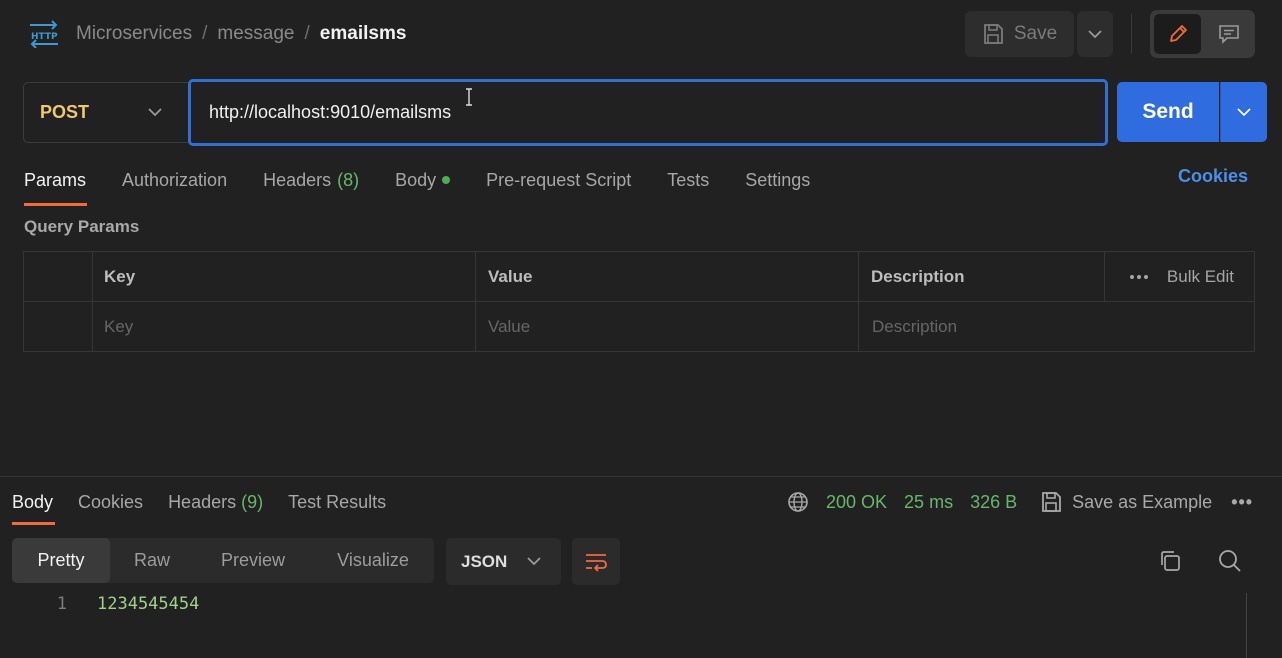 The image size is (1282, 658). What do you see at coordinates (1168, 112) in the screenshot?
I see `send-button: Send` at bounding box center [1168, 112].